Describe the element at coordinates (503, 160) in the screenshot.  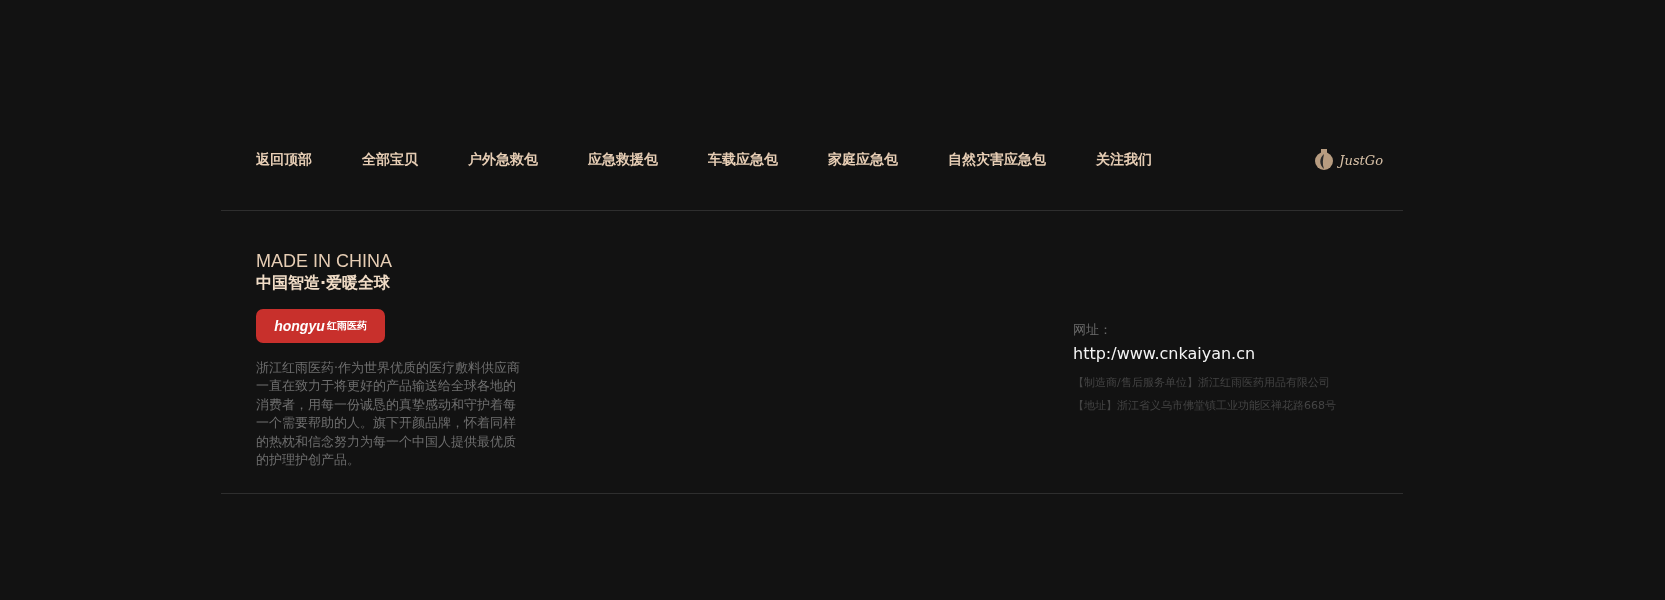
I see `nav-link: 户外急救包` at that location.